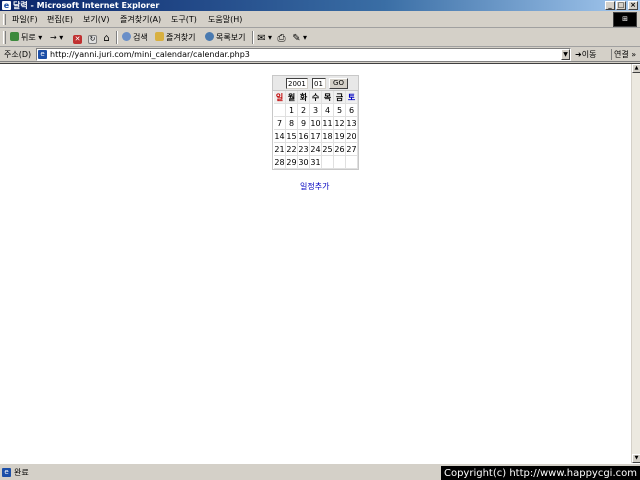  Describe the element at coordinates (304, 162) in the screenshot. I see `calendar-day: 30` at that location.